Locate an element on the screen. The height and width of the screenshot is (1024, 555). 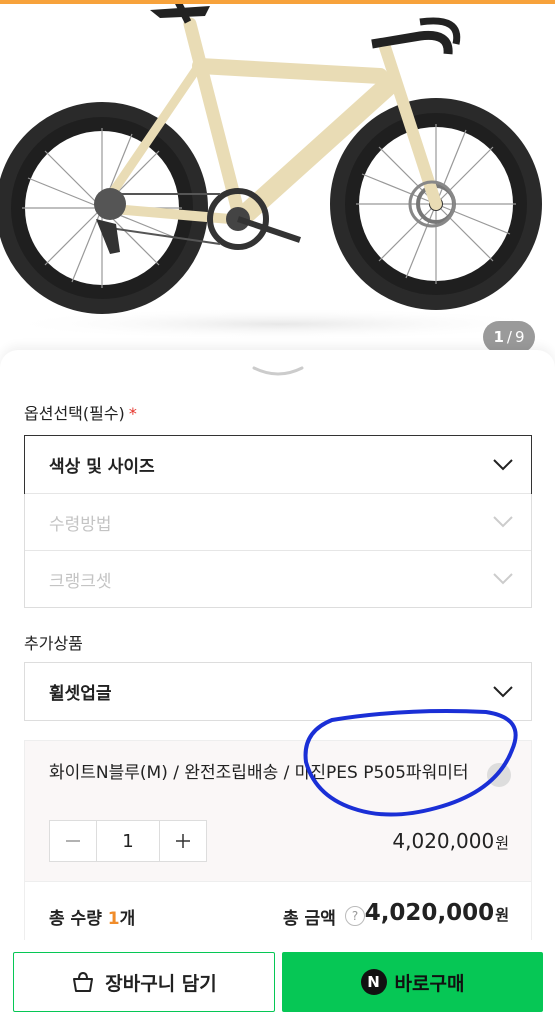
selected-item-title: 화이트N블루(M) / 완전조립배송 / 마진PES P505파워미터 is located at coordinates (259, 773).